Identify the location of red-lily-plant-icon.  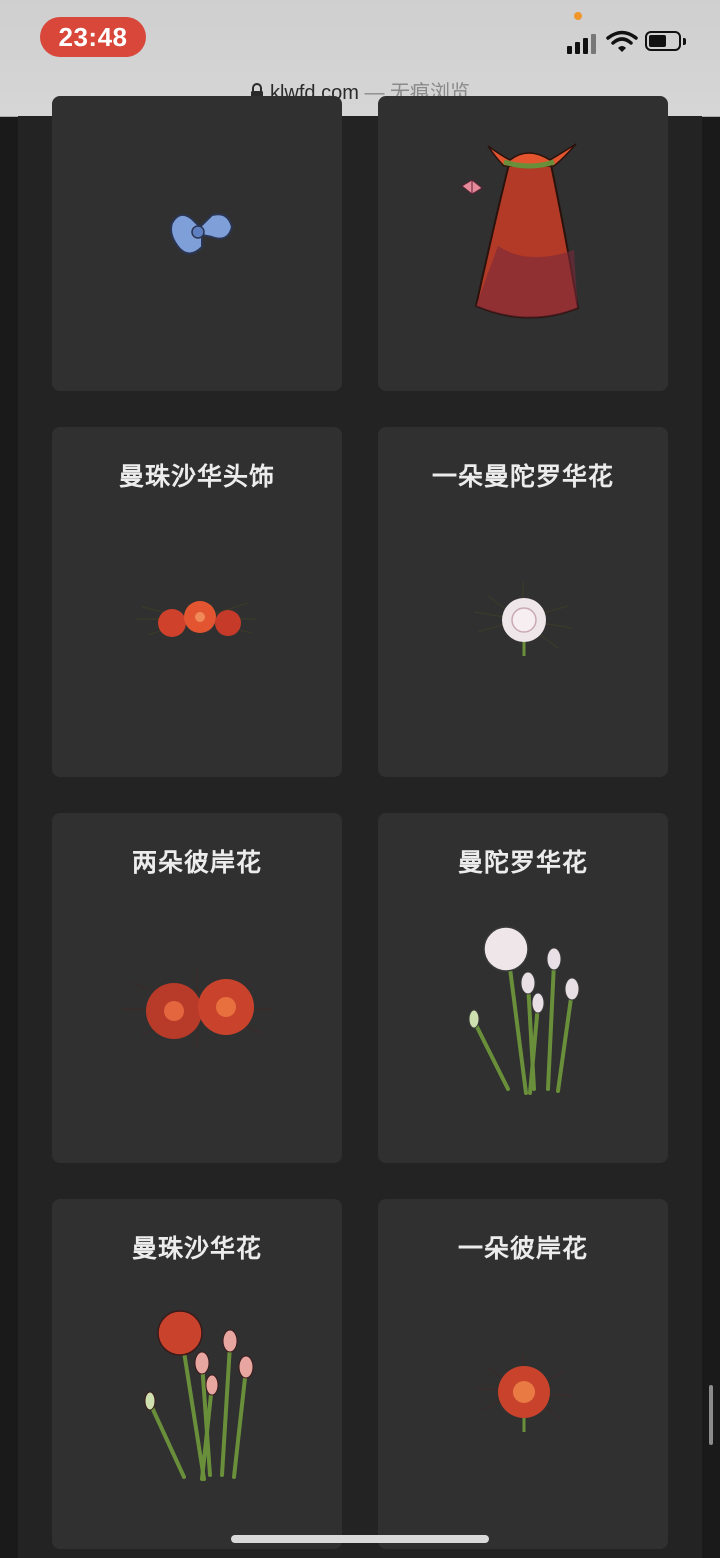
(199, 1395).